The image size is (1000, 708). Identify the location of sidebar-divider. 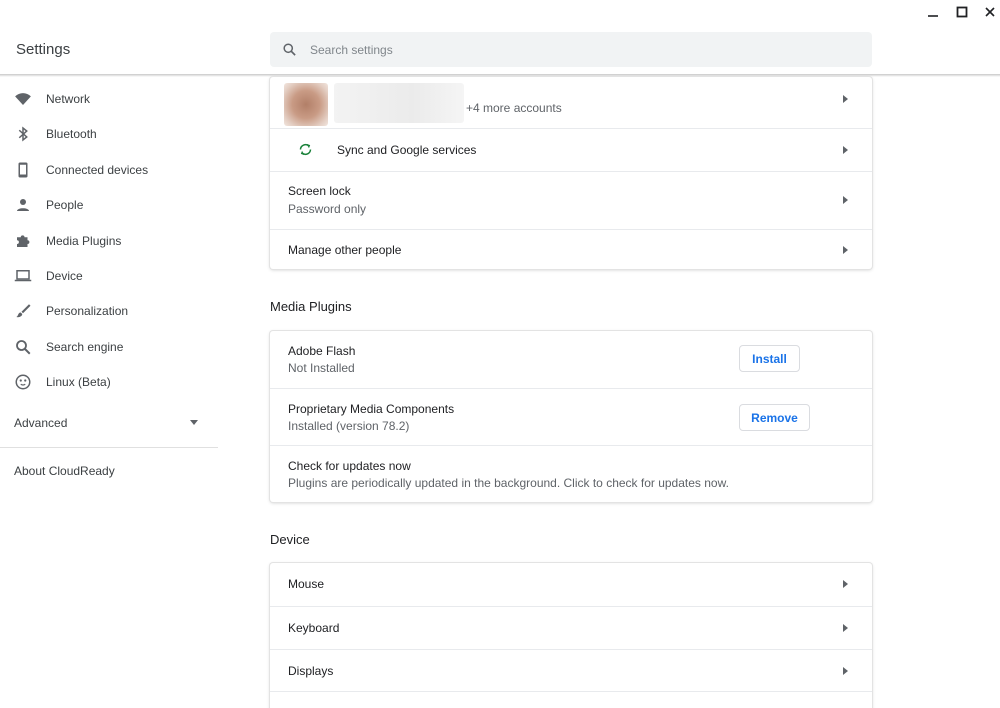
(109, 447).